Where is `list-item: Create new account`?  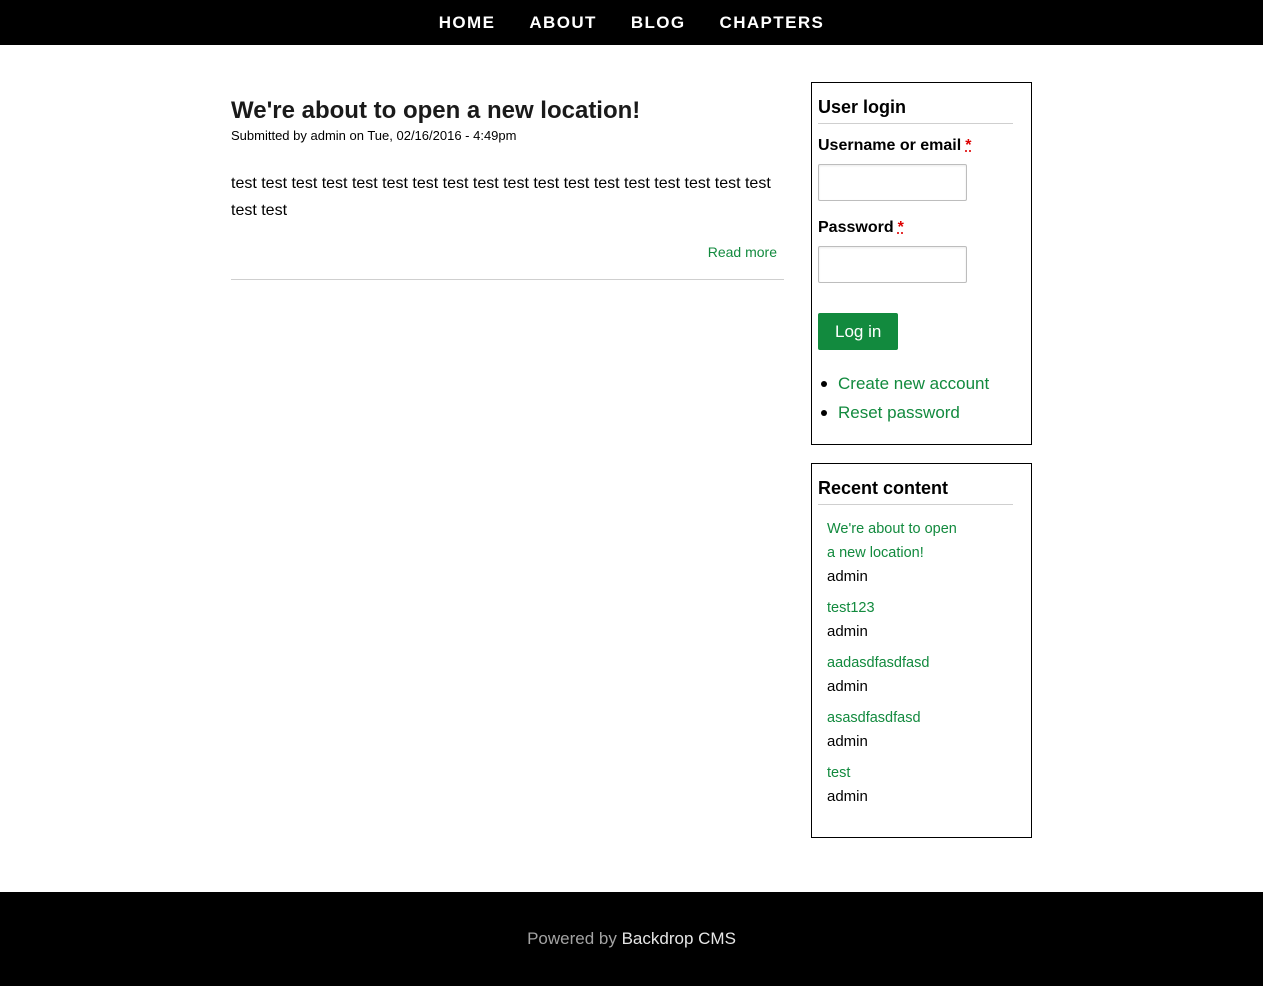 list-item: Create new account is located at coordinates (915, 383).